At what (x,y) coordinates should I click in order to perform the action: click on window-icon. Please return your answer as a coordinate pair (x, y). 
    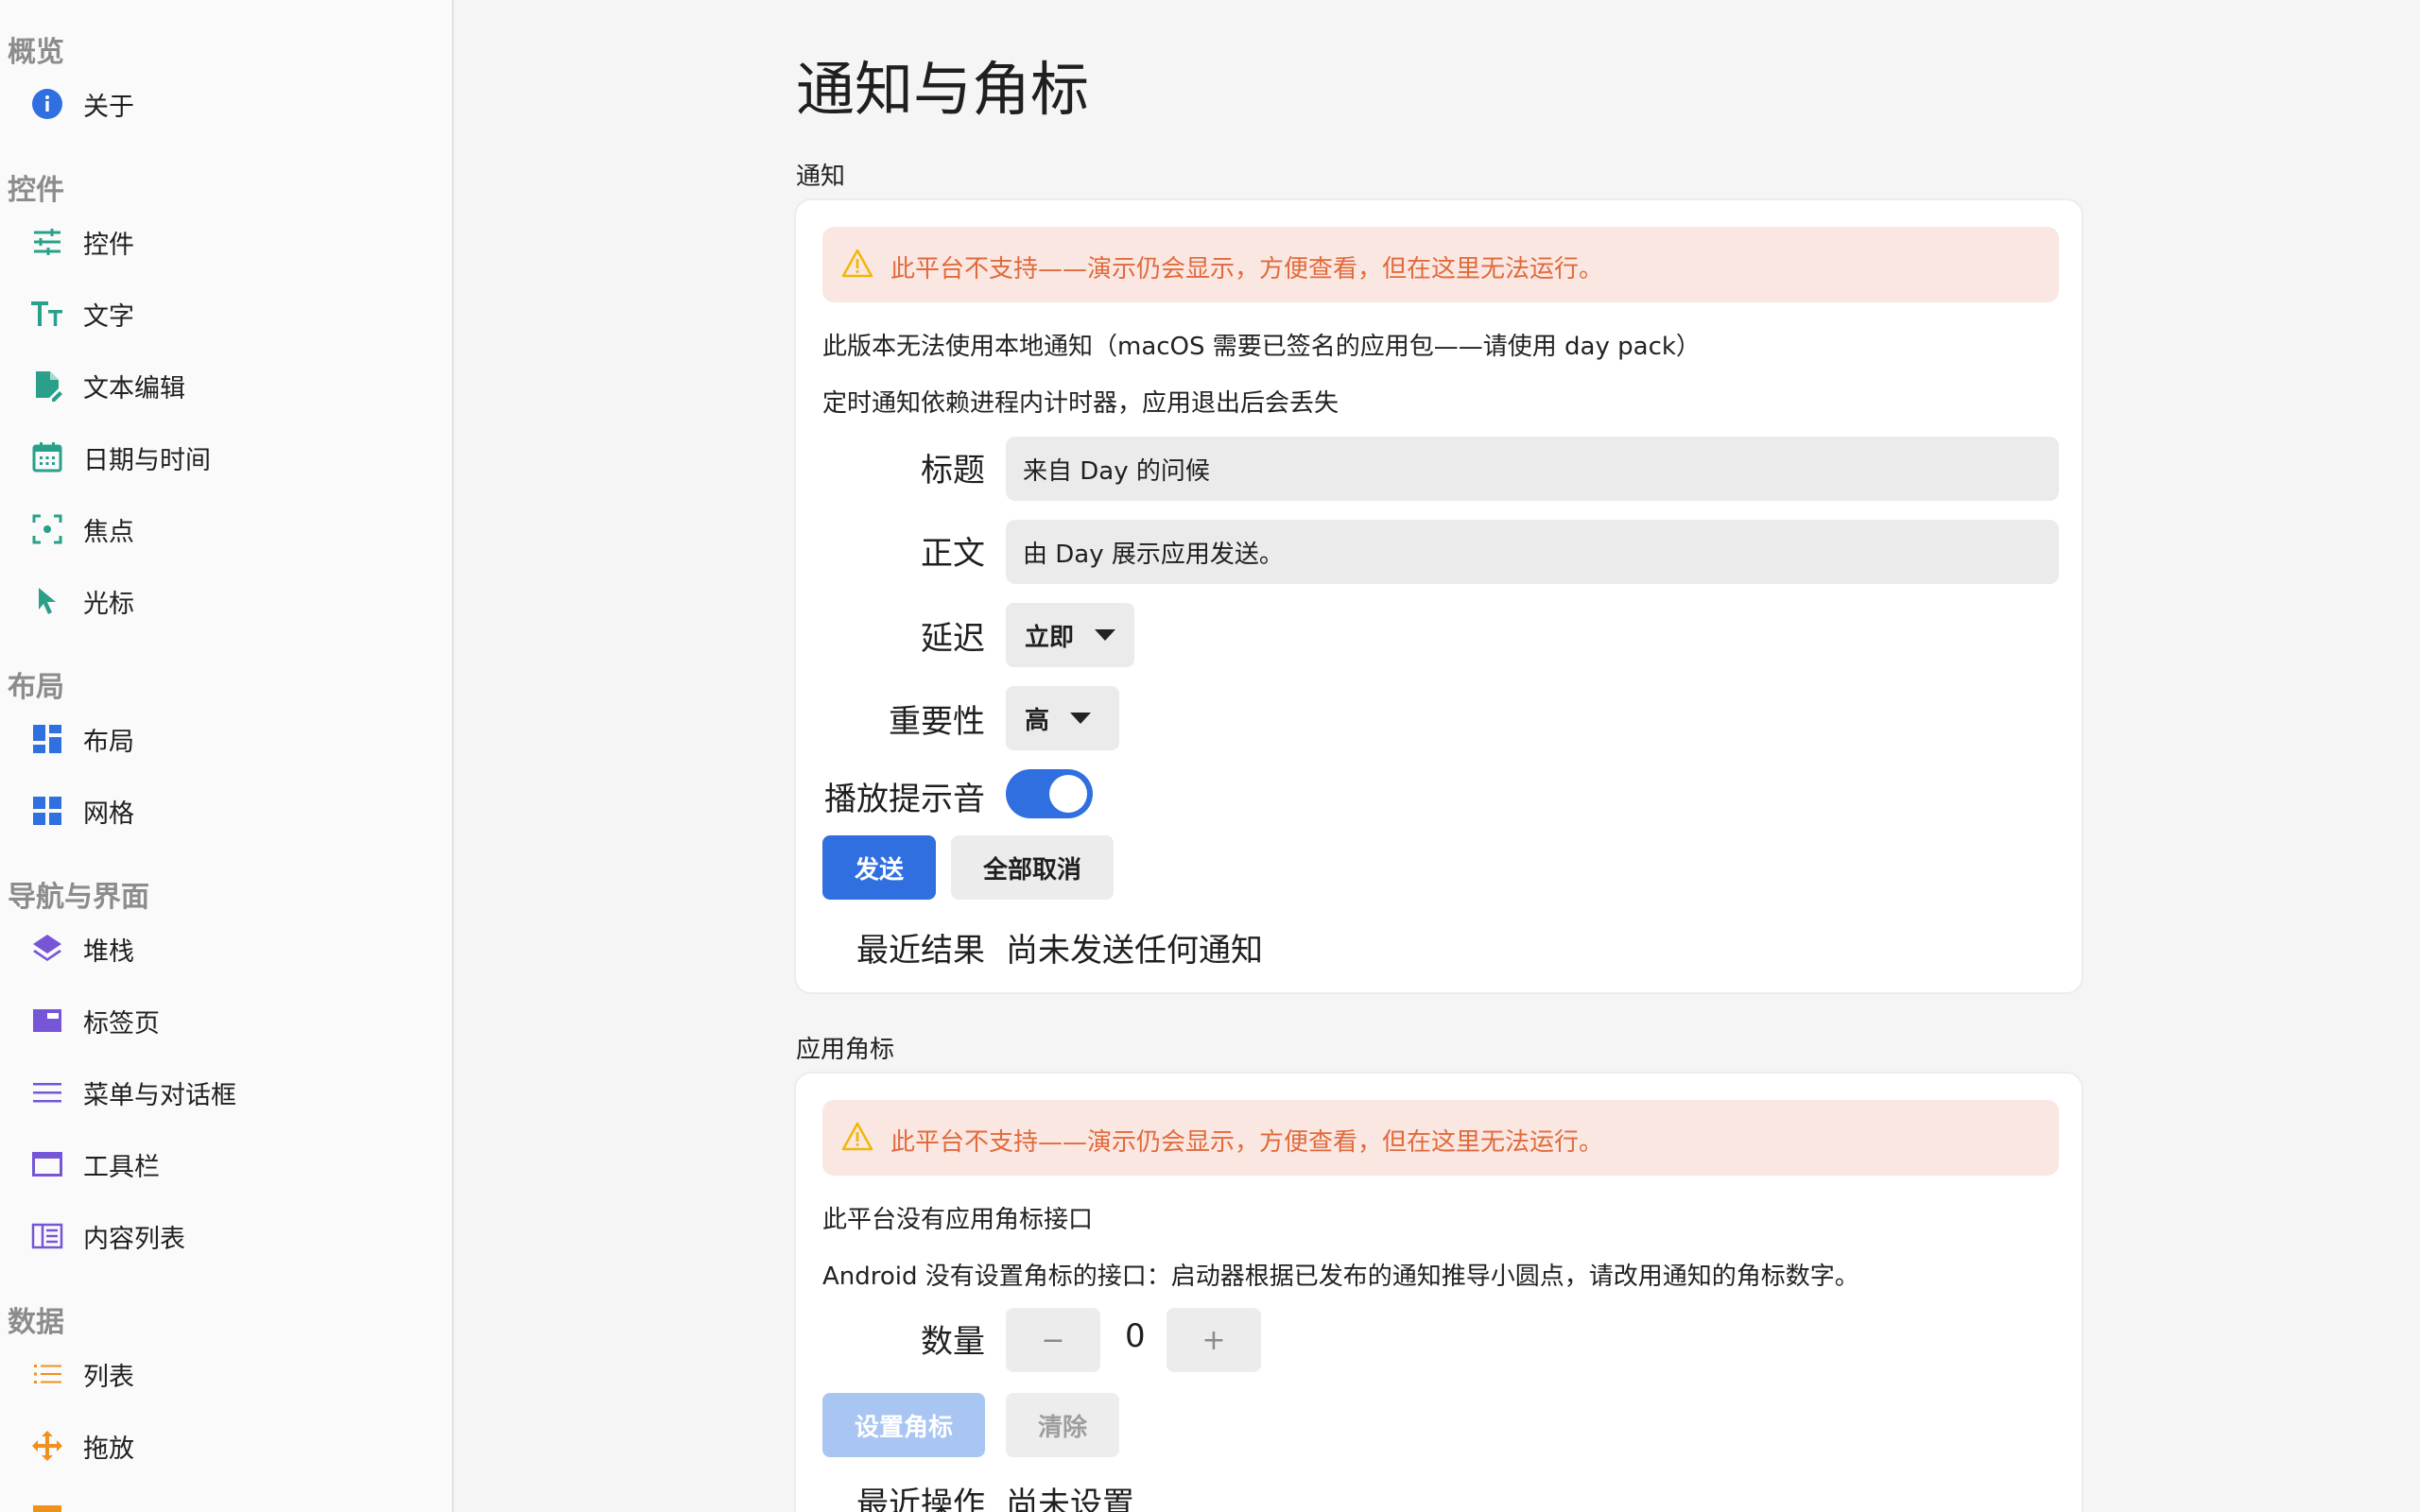
    Looking at the image, I should click on (47, 1164).